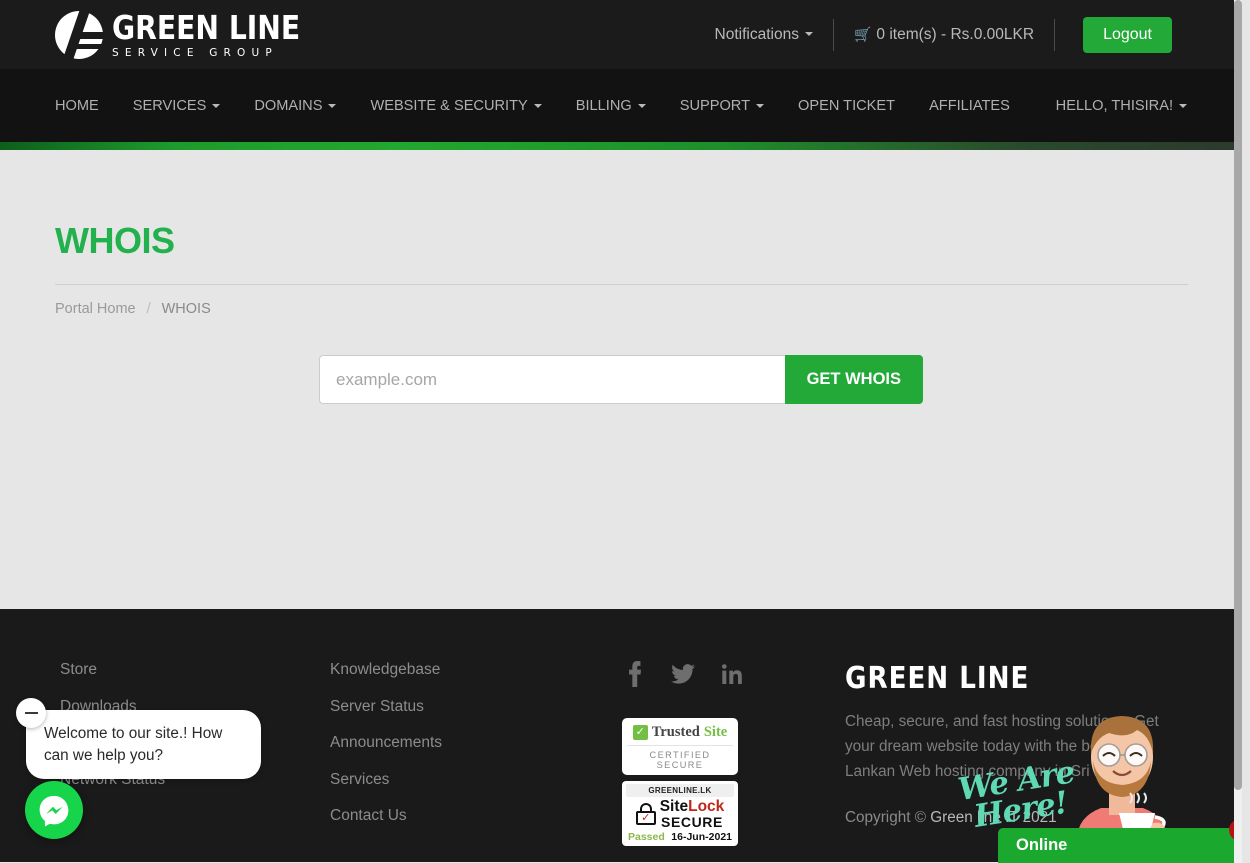 The image size is (1250, 863). Describe the element at coordinates (1042, 845) in the screenshot. I see `online-label: Online` at that location.